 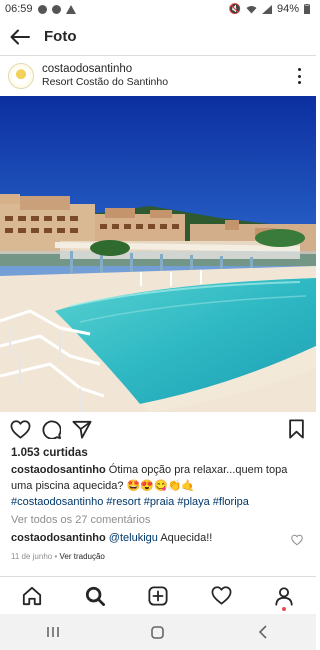 I want to click on recent-apps-icon, so click(x=52, y=632).